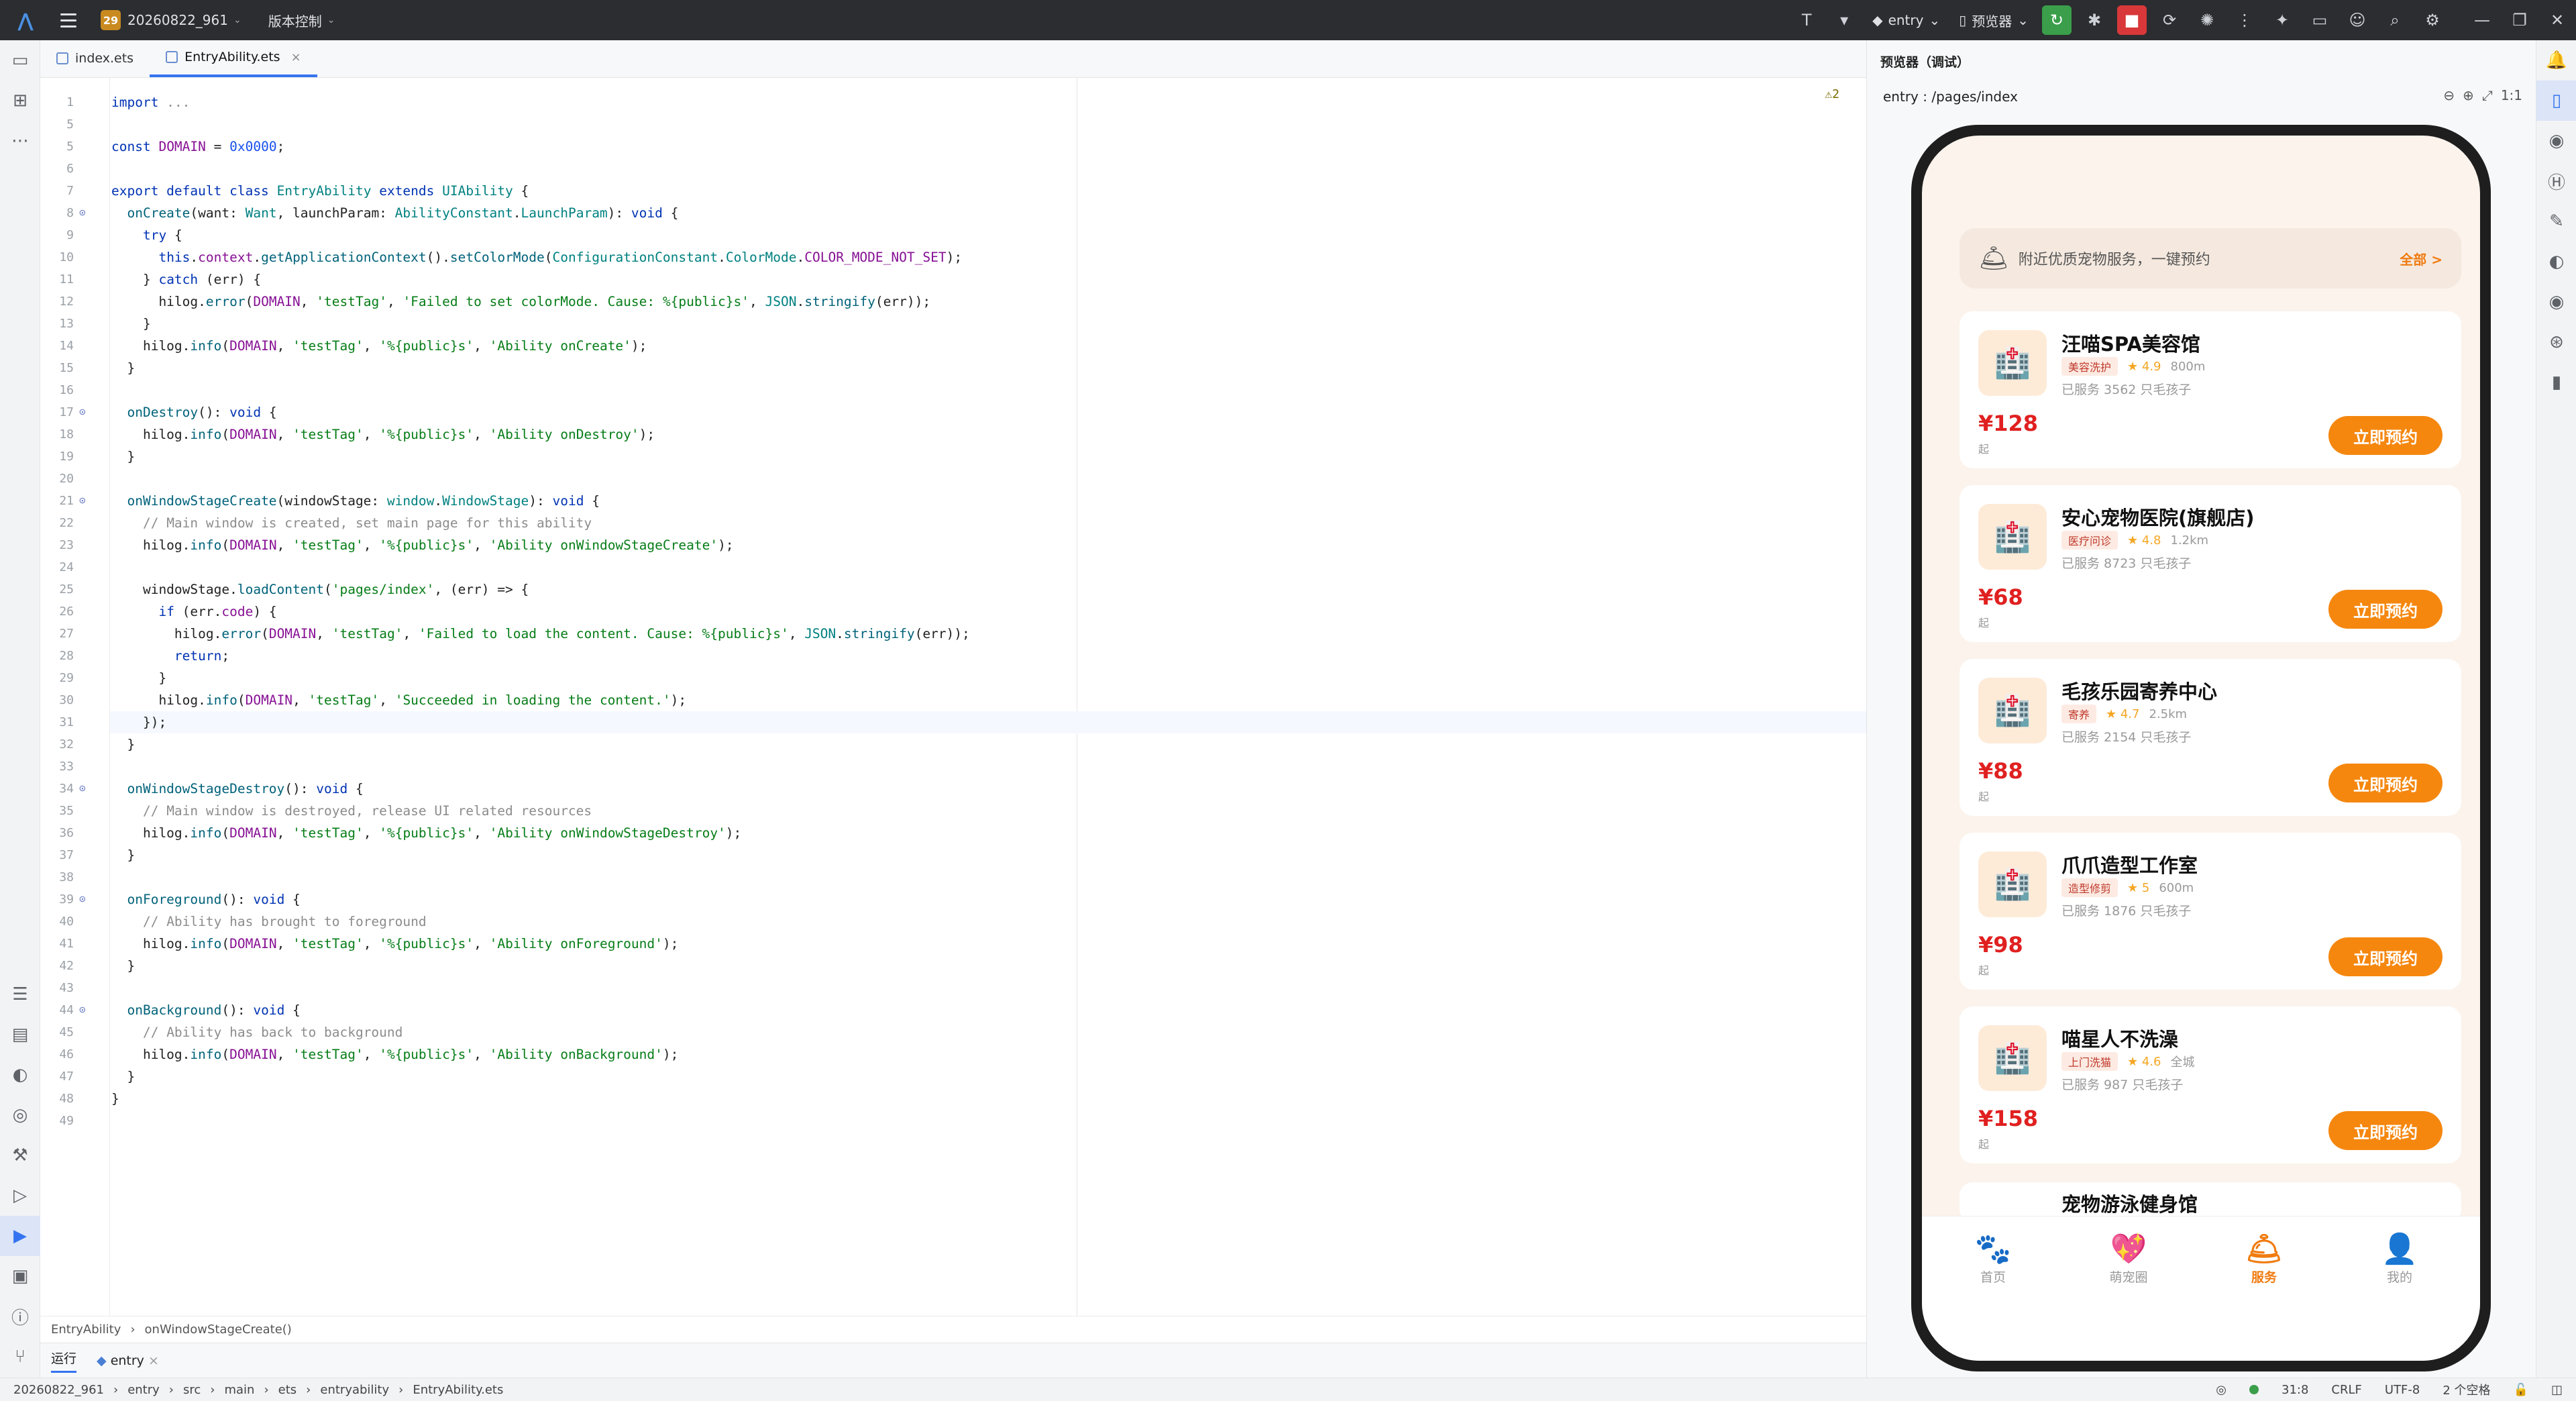 This screenshot has width=2576, height=1401. What do you see at coordinates (2468, 95) in the screenshot?
I see `zoom-in-icon: ⊕` at bounding box center [2468, 95].